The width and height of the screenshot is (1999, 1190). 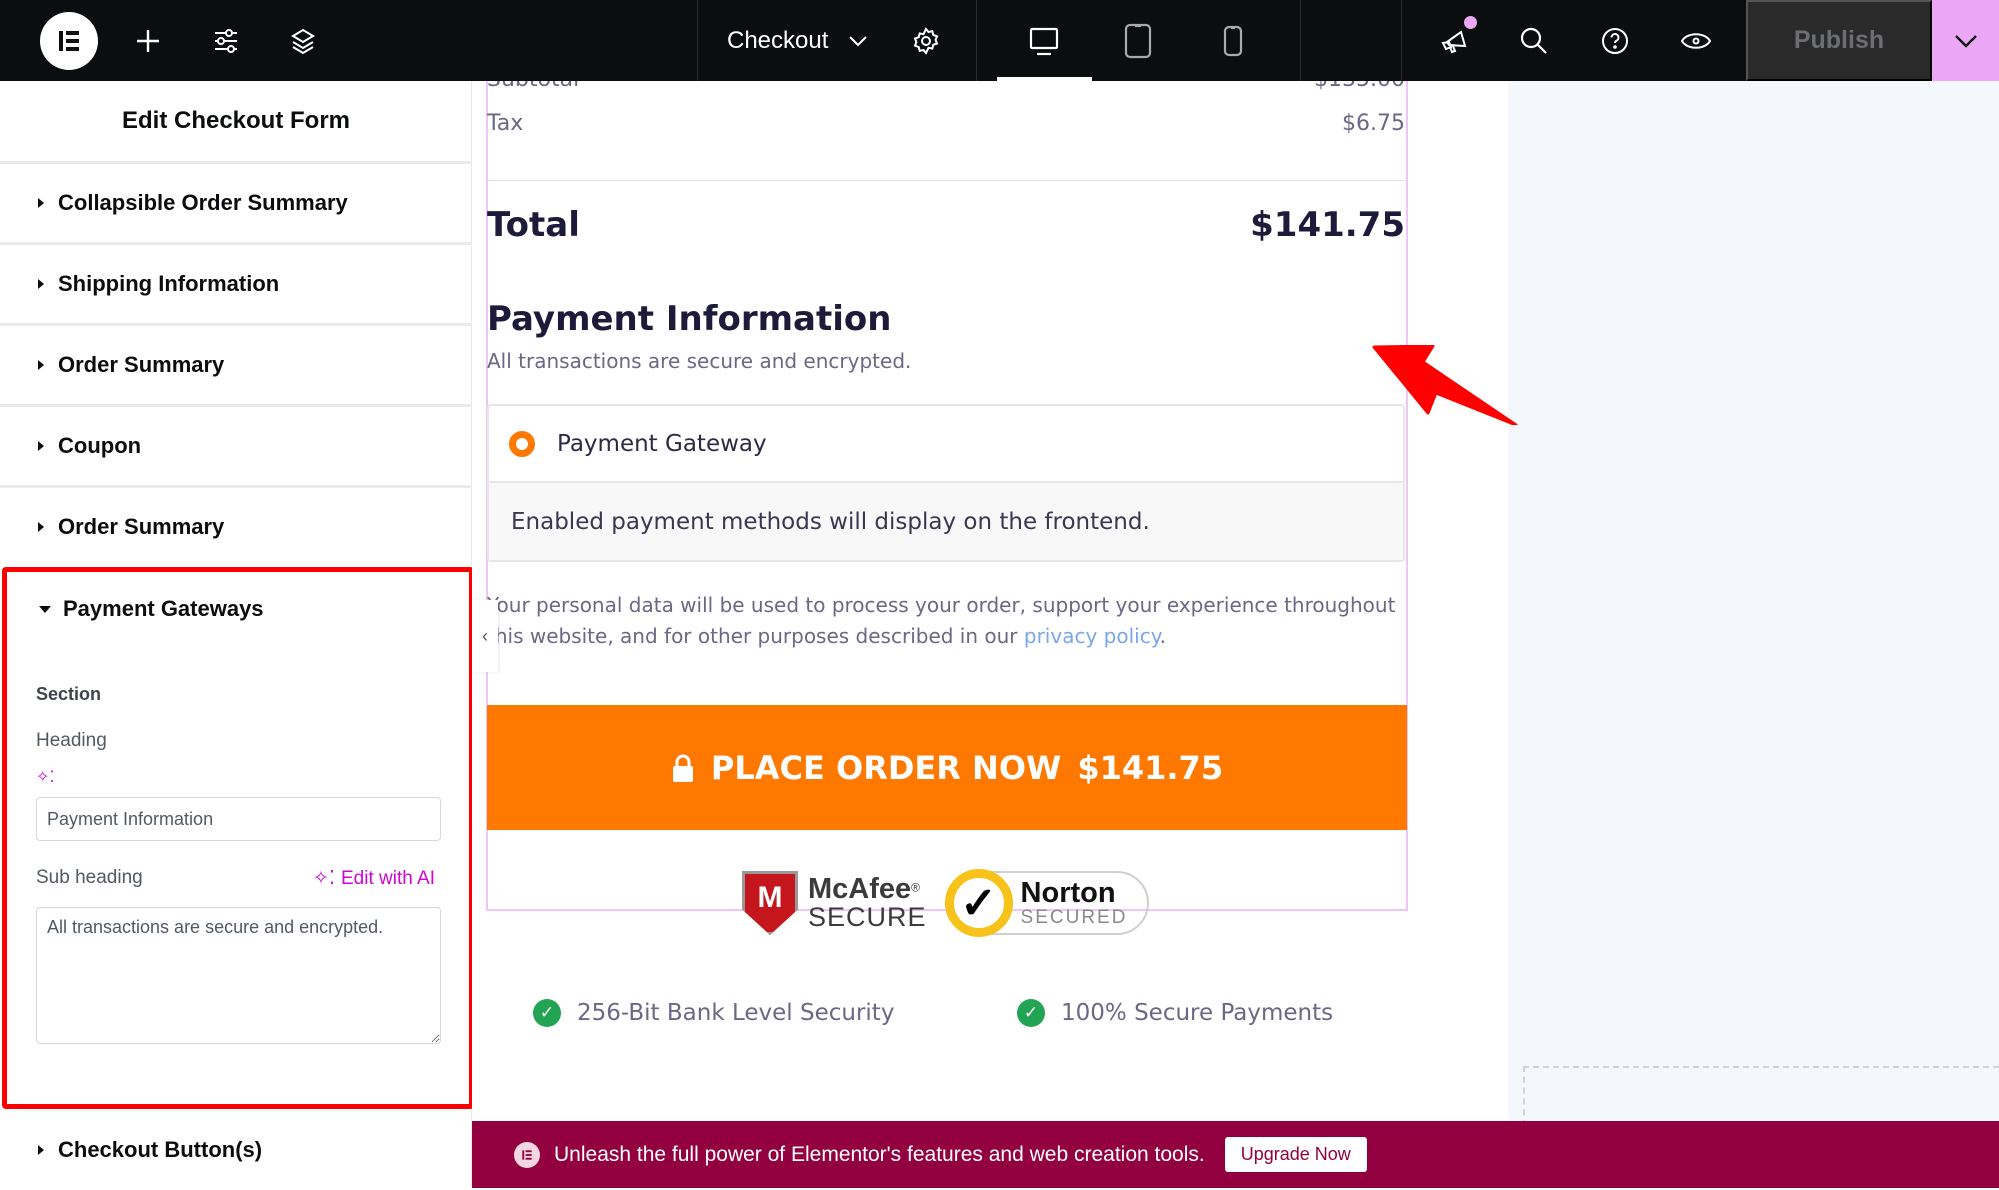 What do you see at coordinates (1615, 40) in the screenshot?
I see `help-button` at bounding box center [1615, 40].